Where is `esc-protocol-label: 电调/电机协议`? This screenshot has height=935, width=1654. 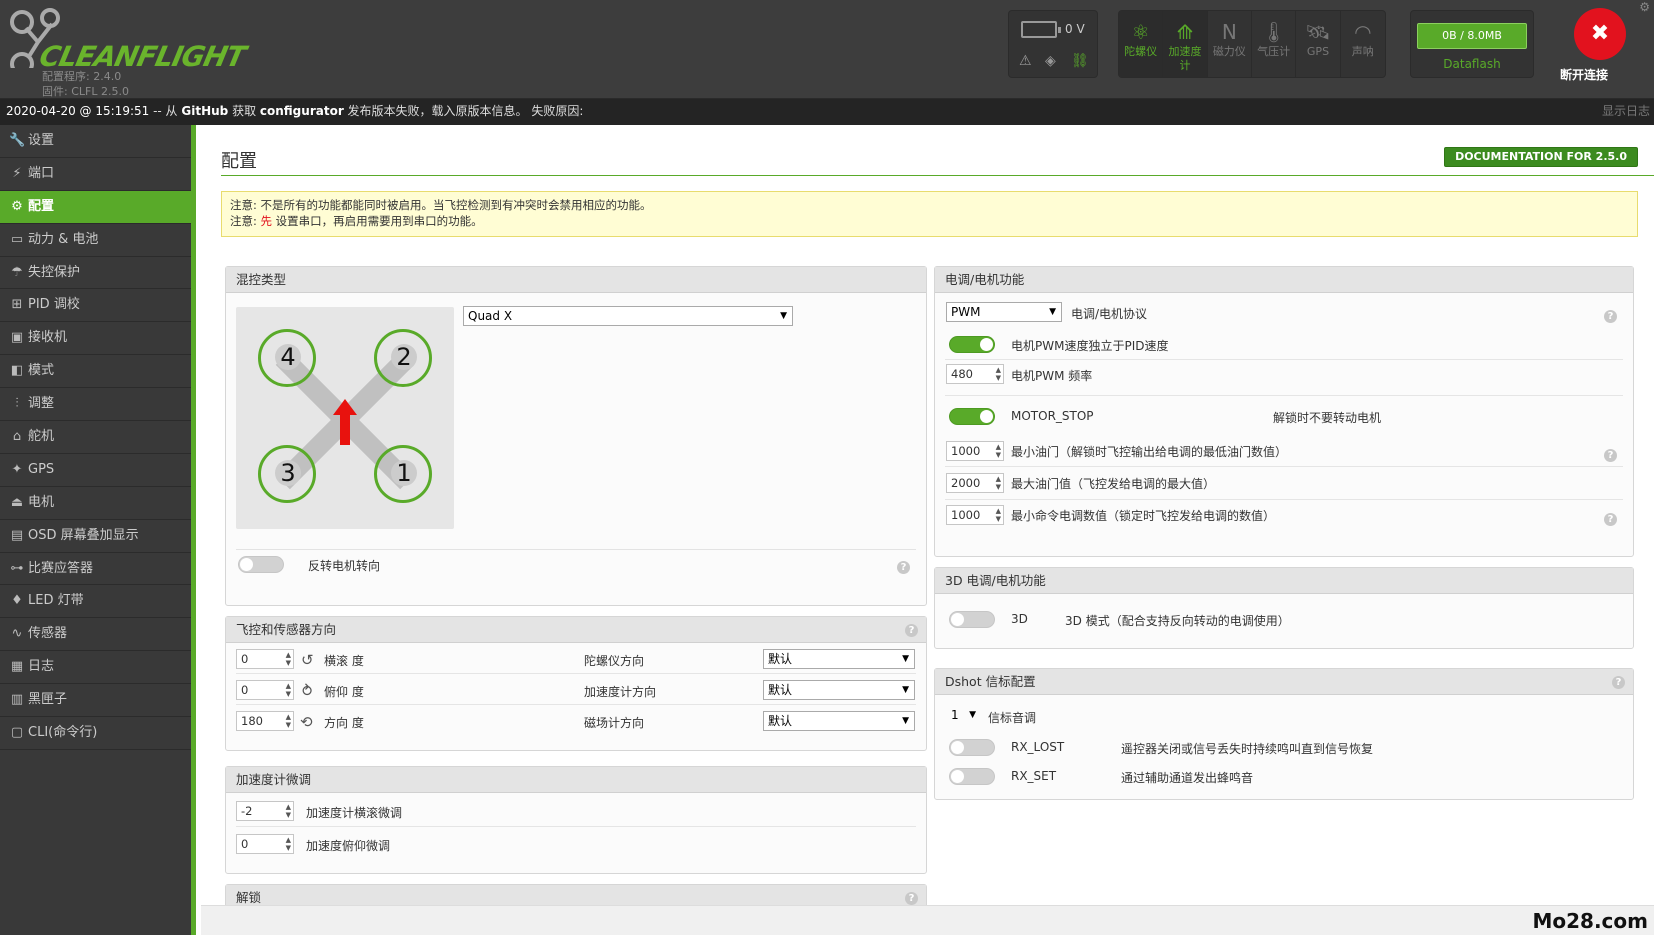
esc-protocol-label: 电调/电机协议 is located at coordinates (1109, 314).